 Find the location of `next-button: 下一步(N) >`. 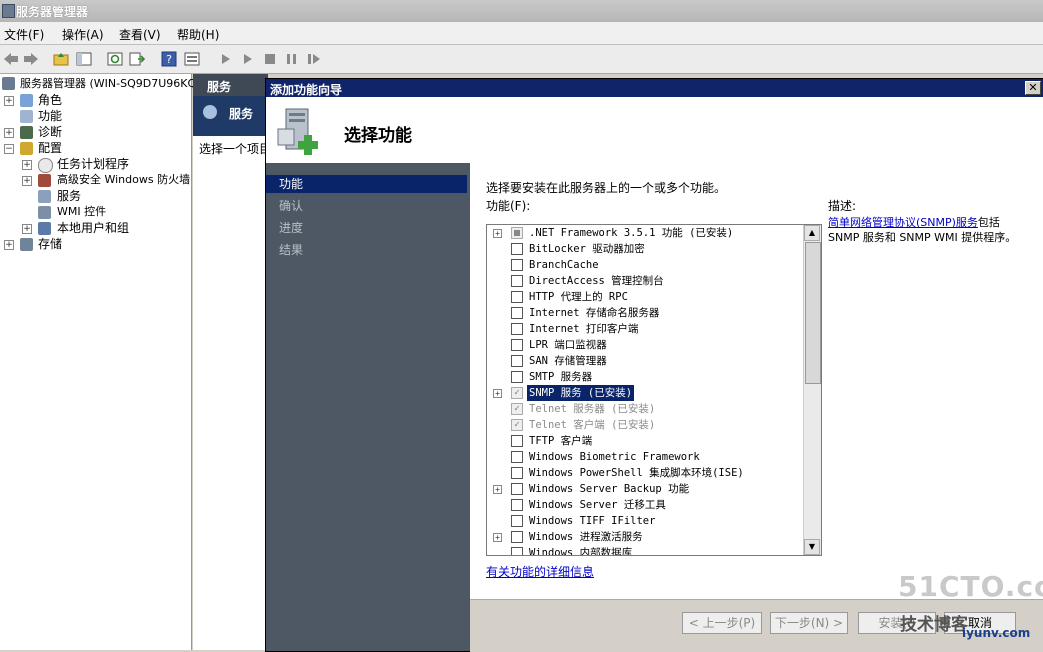

next-button: 下一步(N) > is located at coordinates (809, 623).